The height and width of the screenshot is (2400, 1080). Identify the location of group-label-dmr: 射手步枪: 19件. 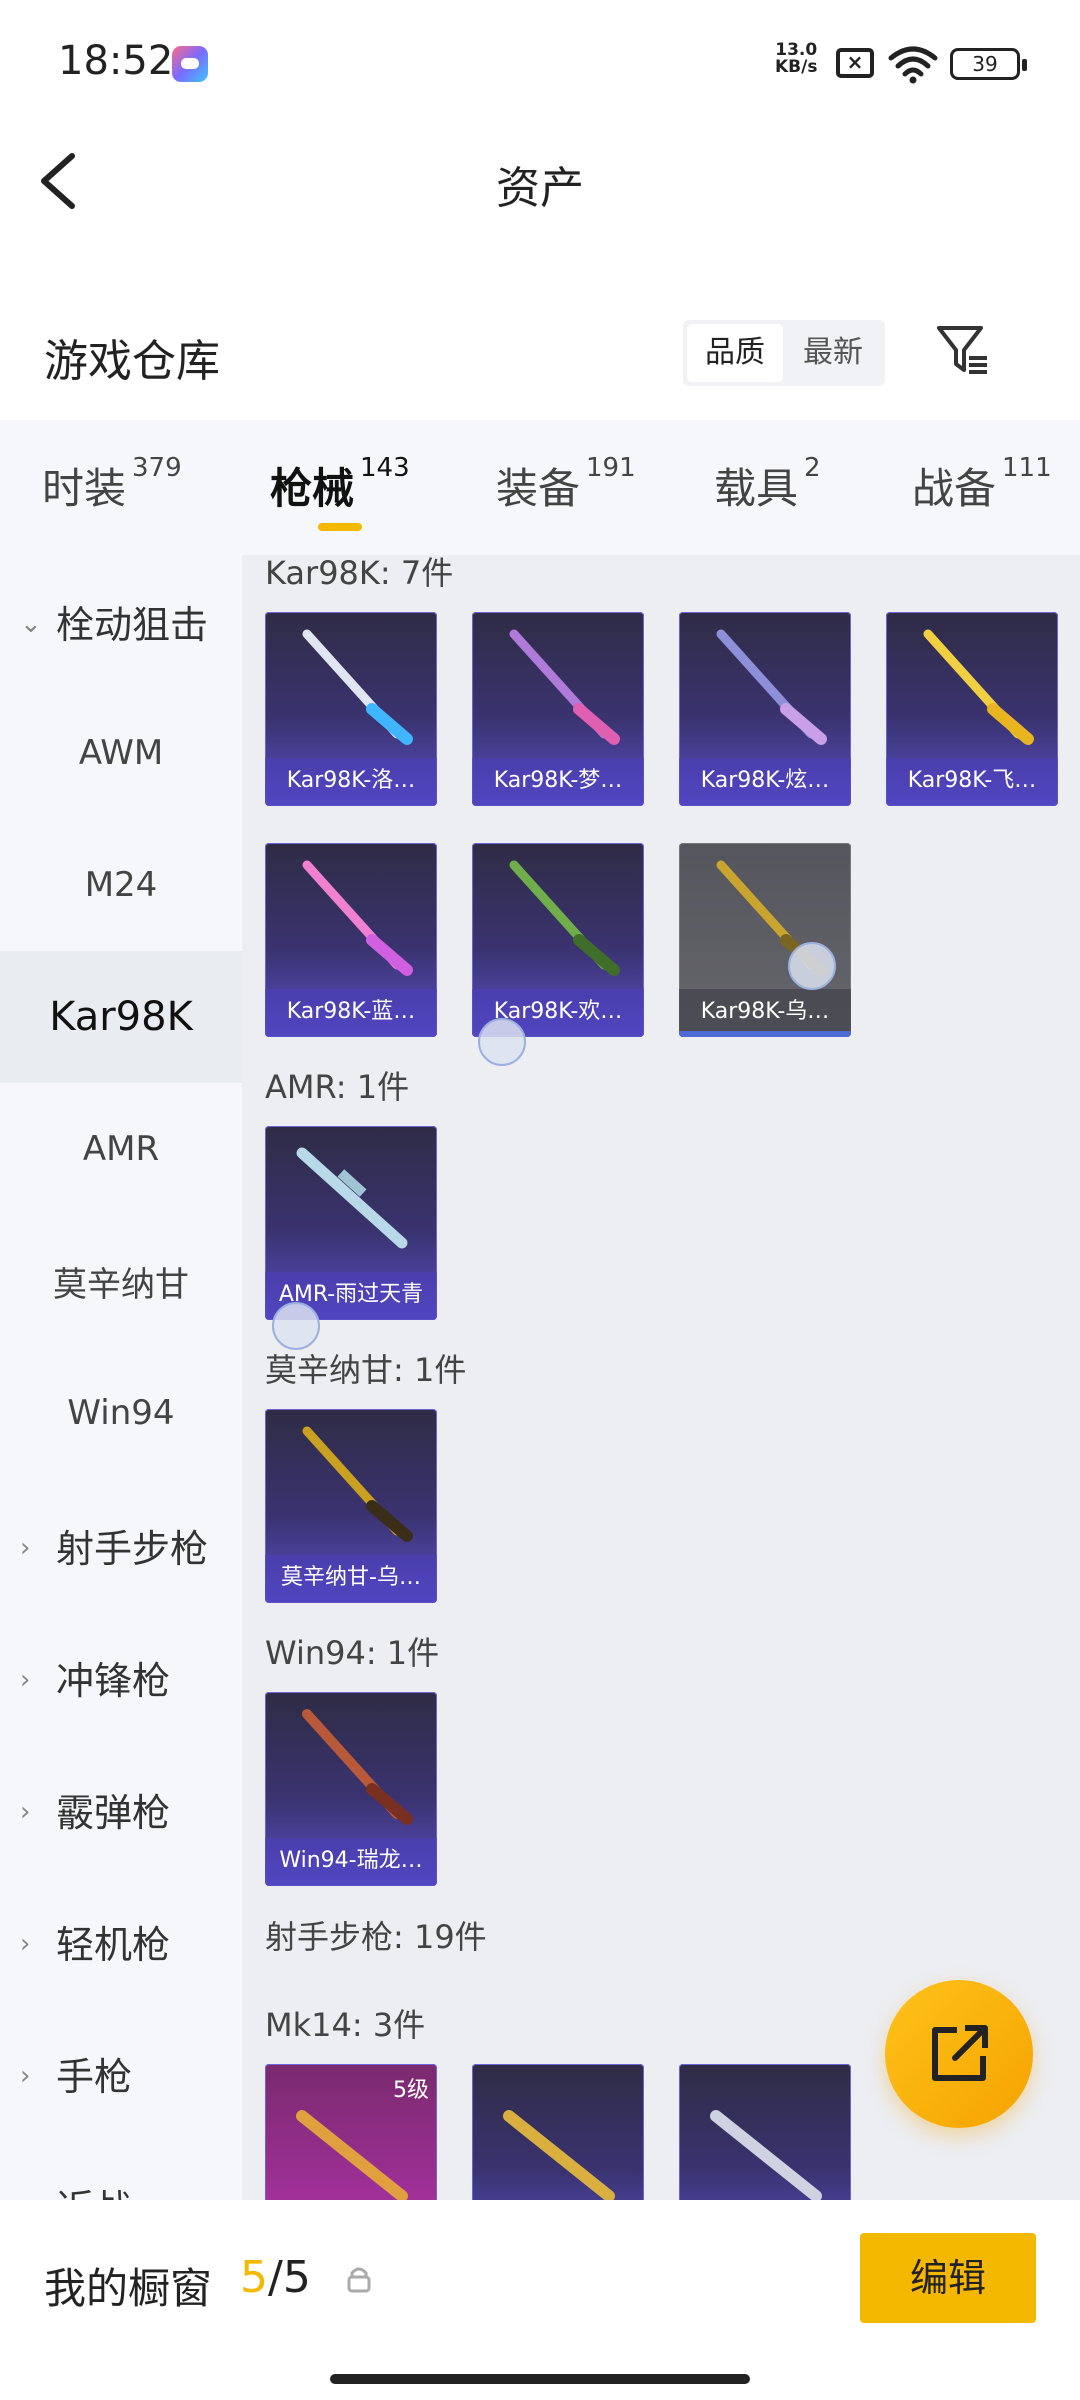
(376, 1937).